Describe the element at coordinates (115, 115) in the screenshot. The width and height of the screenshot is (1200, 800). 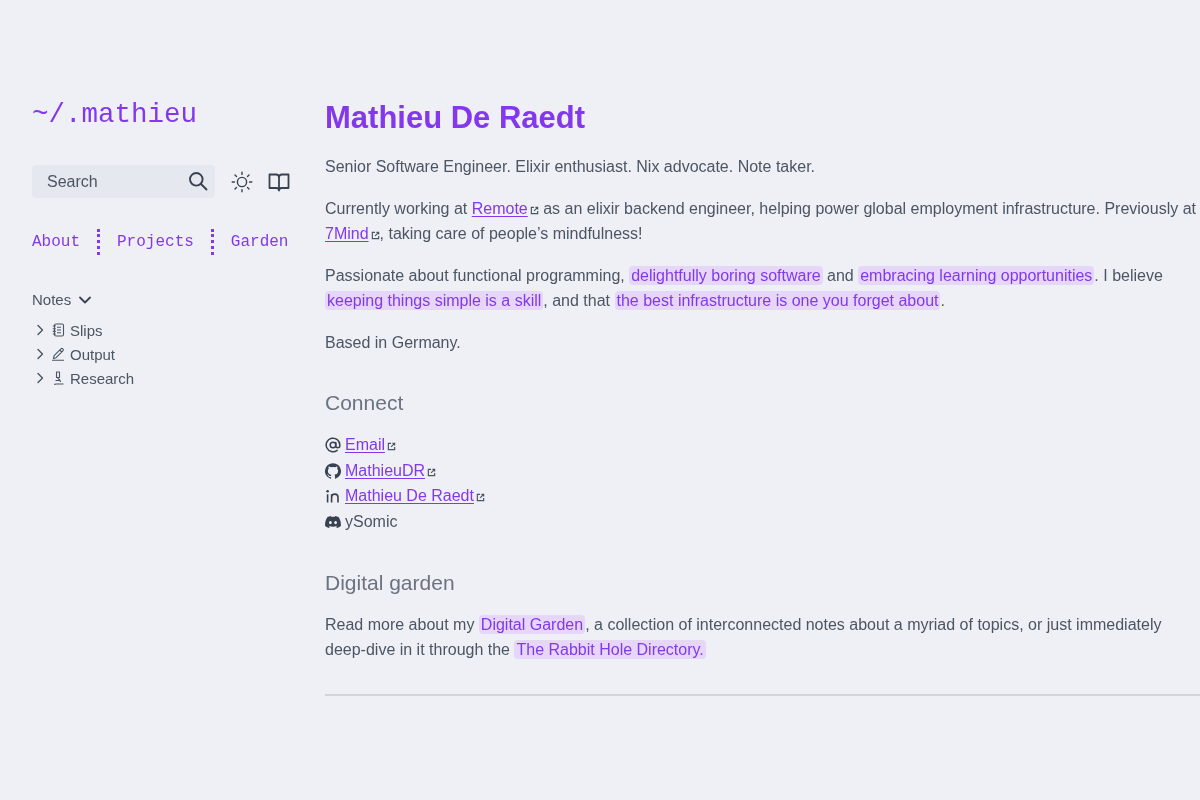
I see `site-logo: ~/.mathieu` at that location.